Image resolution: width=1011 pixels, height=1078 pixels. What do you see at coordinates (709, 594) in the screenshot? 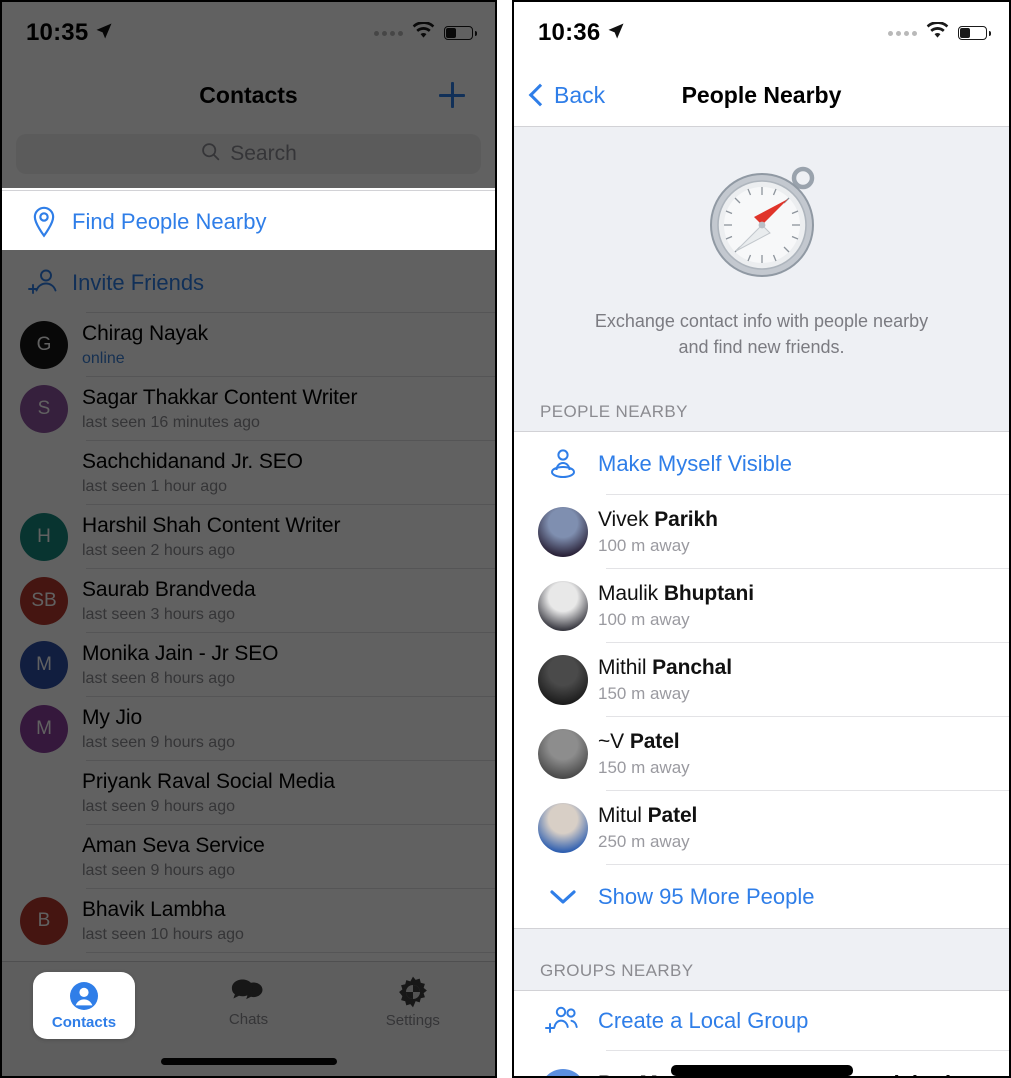
I see `person-last-name: Bhuptani` at bounding box center [709, 594].